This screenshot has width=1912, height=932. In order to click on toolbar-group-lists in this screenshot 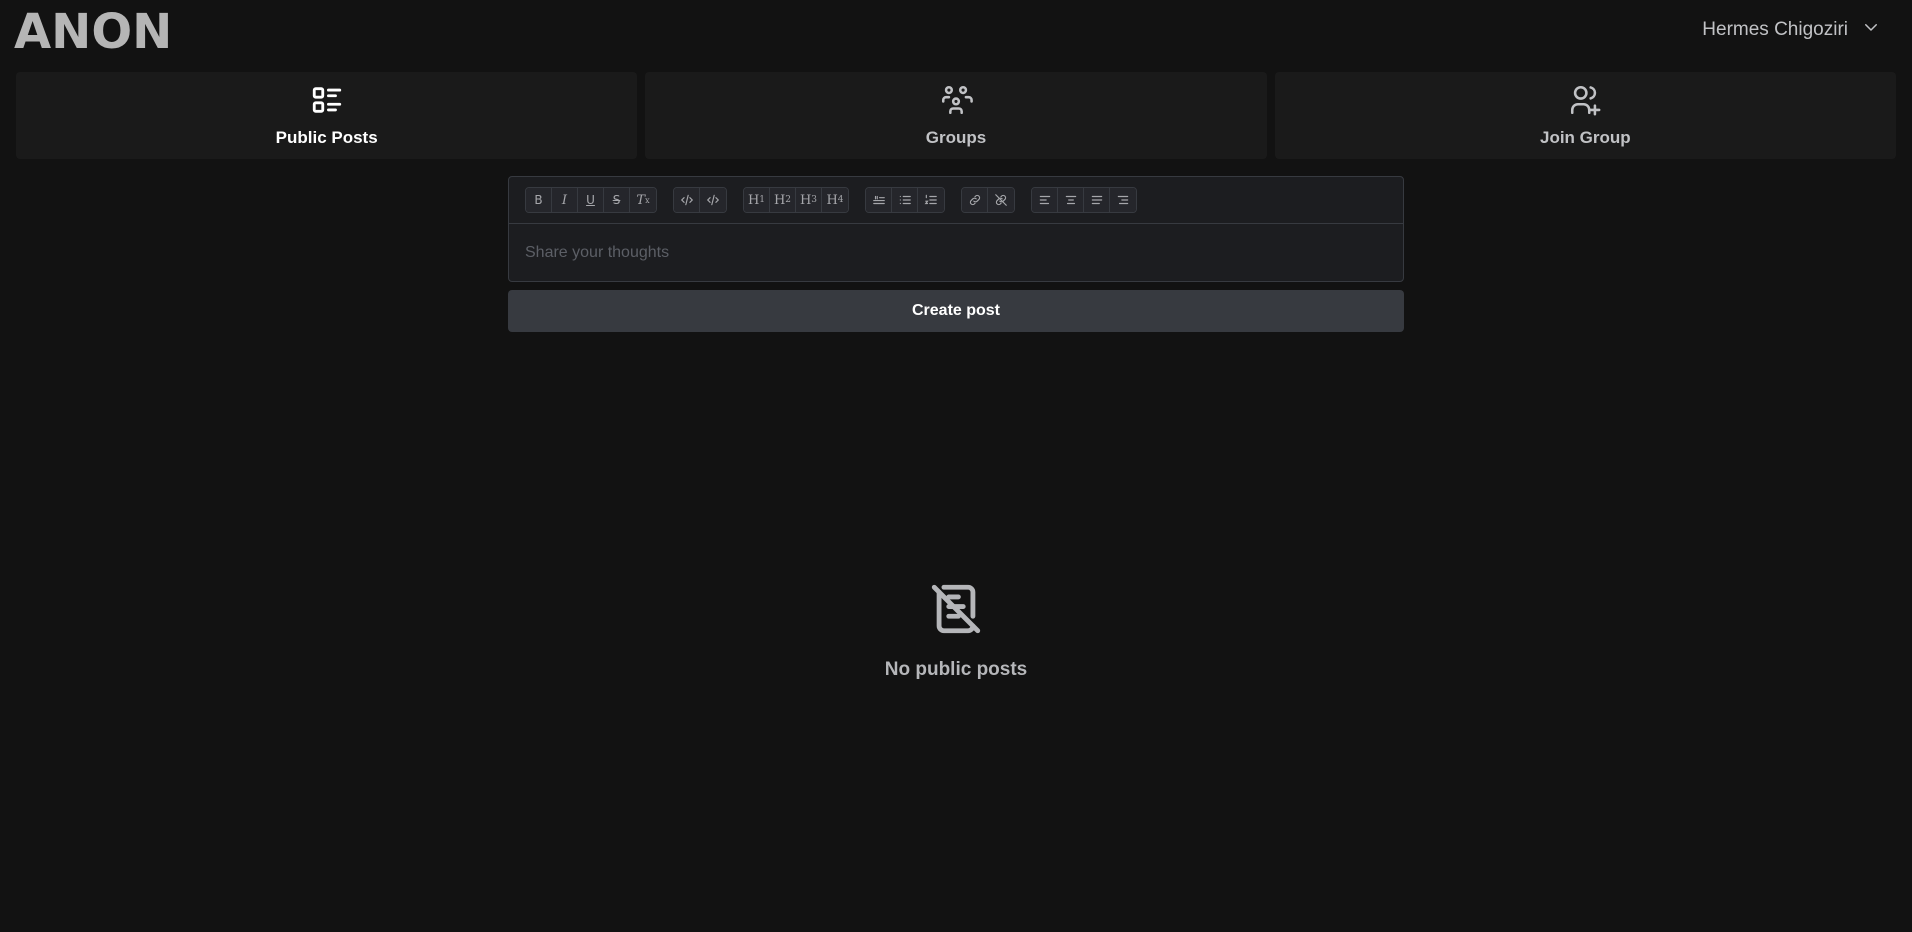, I will do `click(905, 200)`.